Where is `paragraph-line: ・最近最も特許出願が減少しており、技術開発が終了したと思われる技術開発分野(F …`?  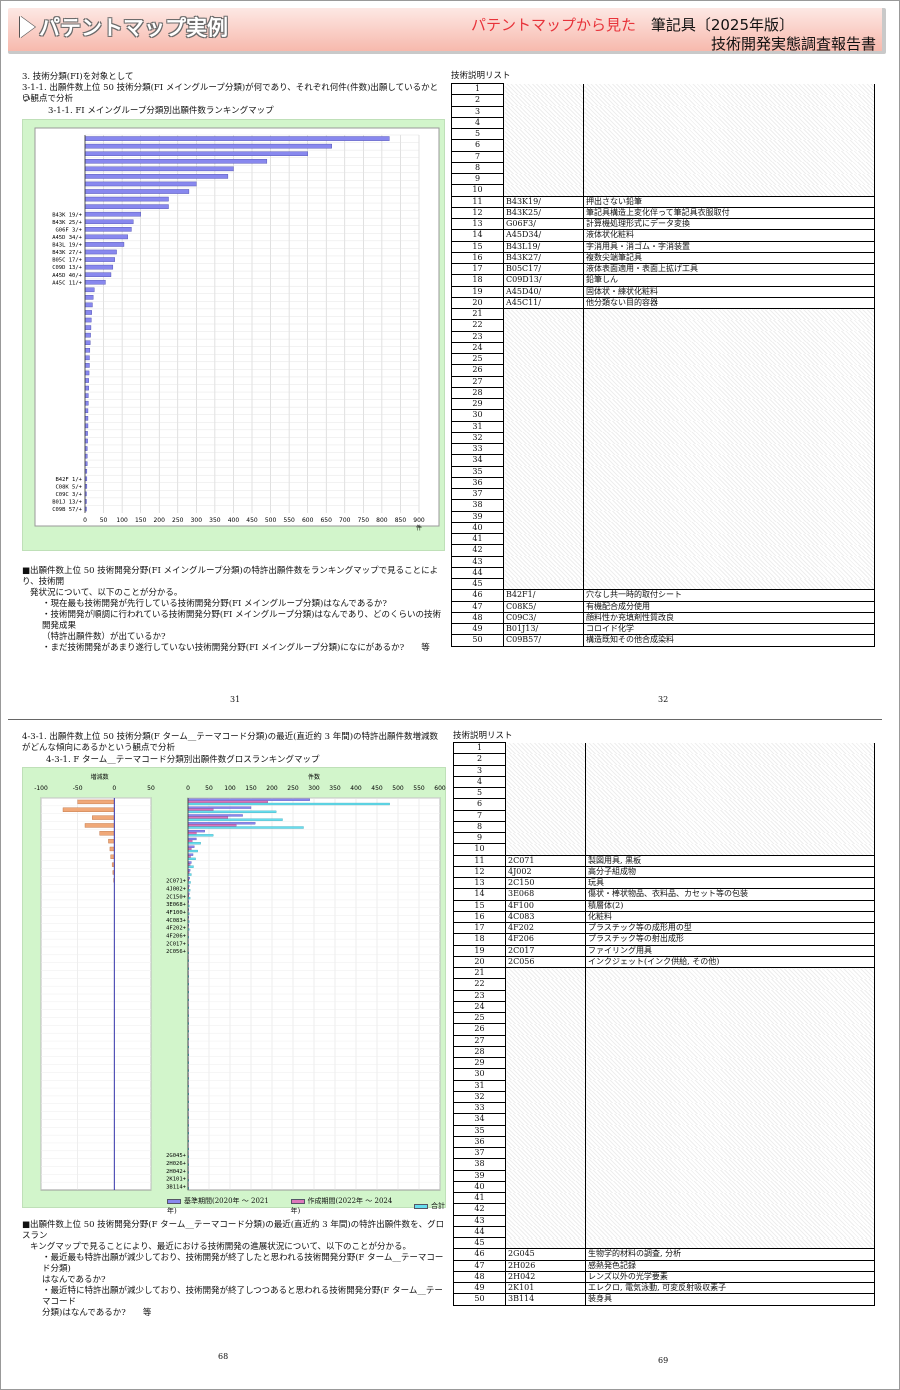
paragraph-line: ・最近最も特許出願が減少しており、技術開発が終了したと思われる技術開発分野(F … is located at coordinates (243, 1263).